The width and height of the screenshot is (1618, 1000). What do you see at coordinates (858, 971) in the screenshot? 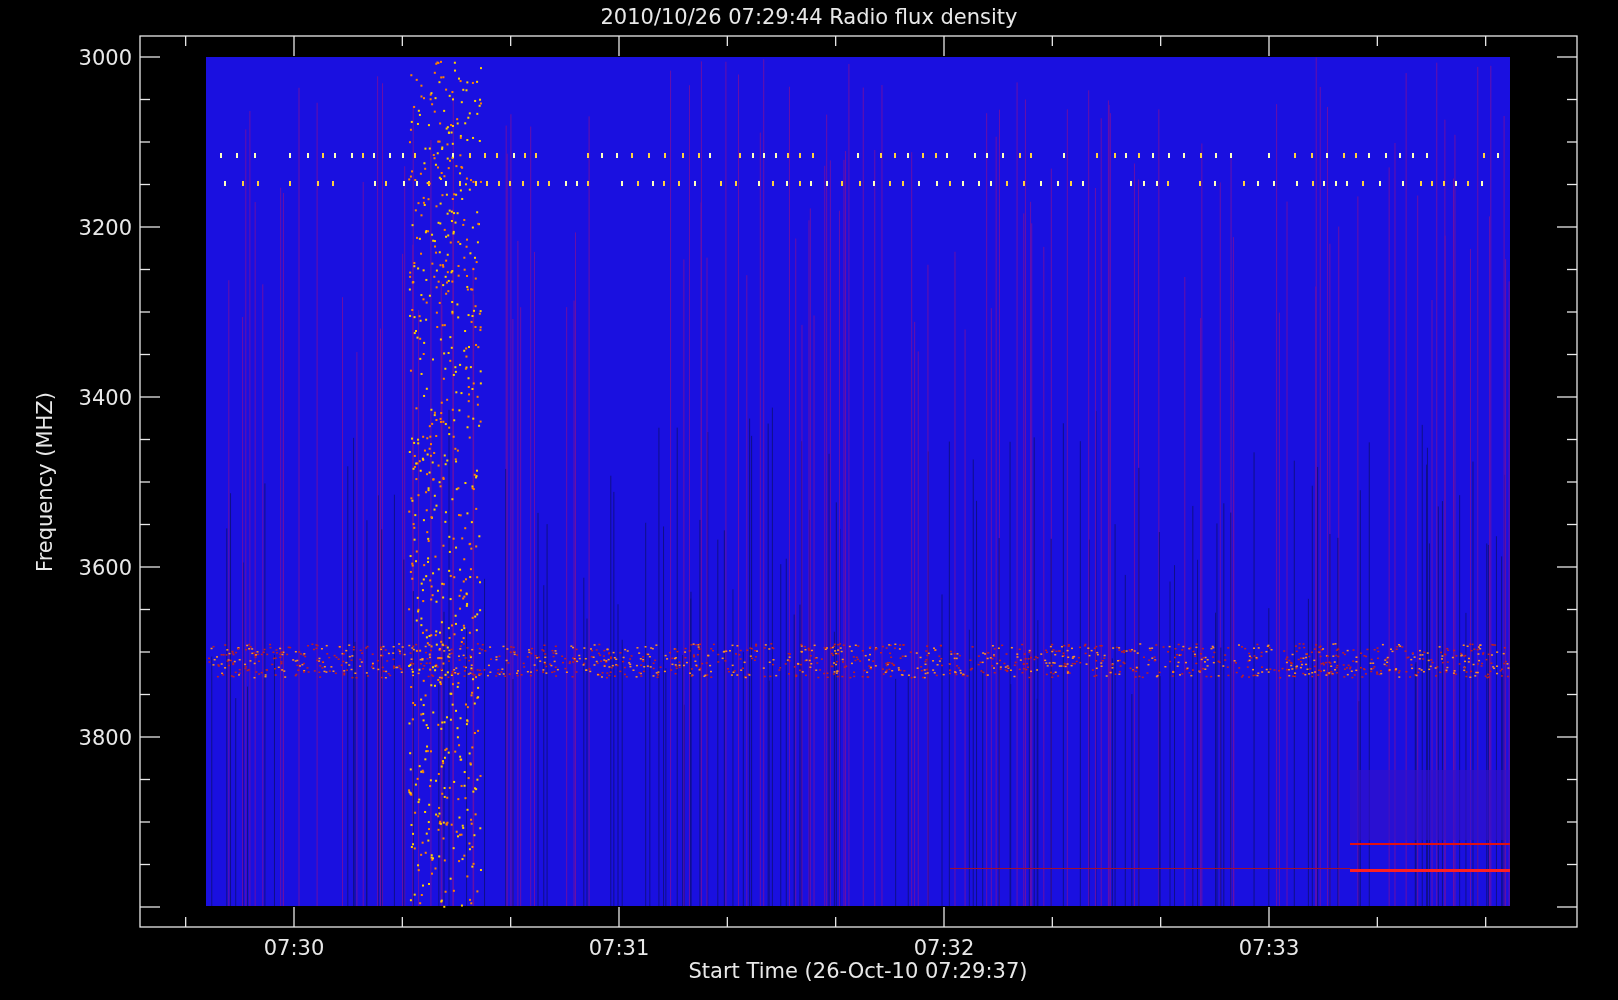
I see `x-axis-label: Start Time (26-Oct-10 07:29:37)` at bounding box center [858, 971].